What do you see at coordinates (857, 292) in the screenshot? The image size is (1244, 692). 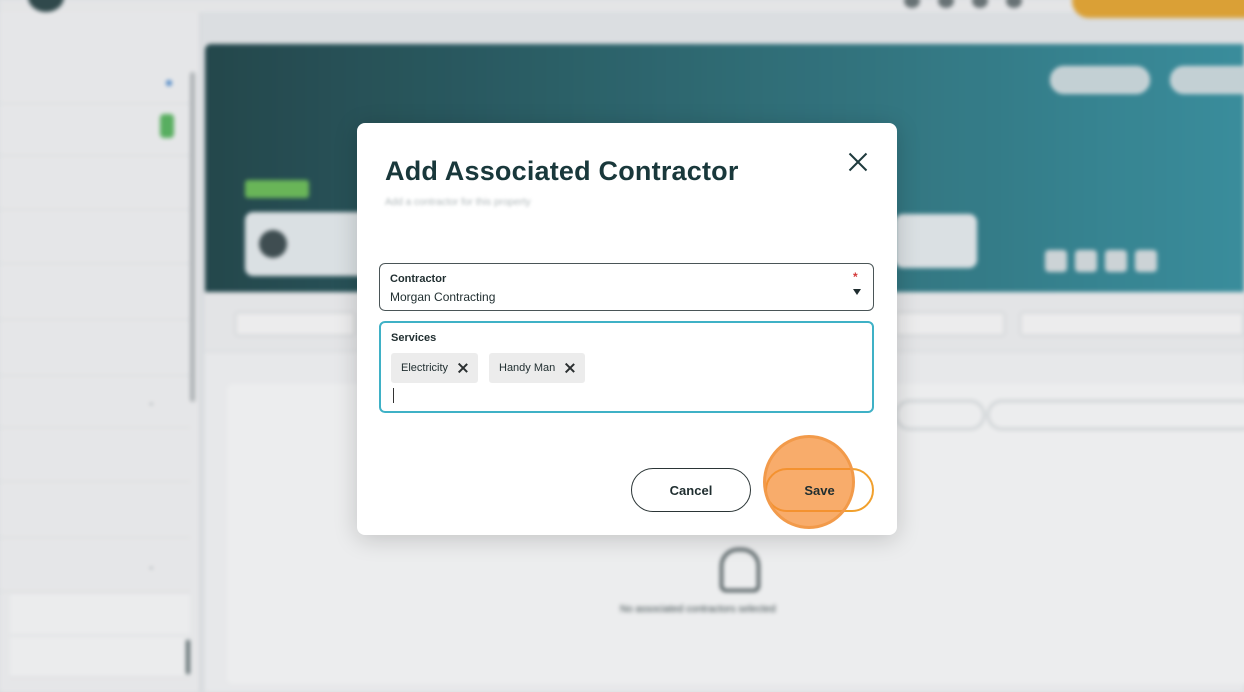 I see `caret-down-icon` at bounding box center [857, 292].